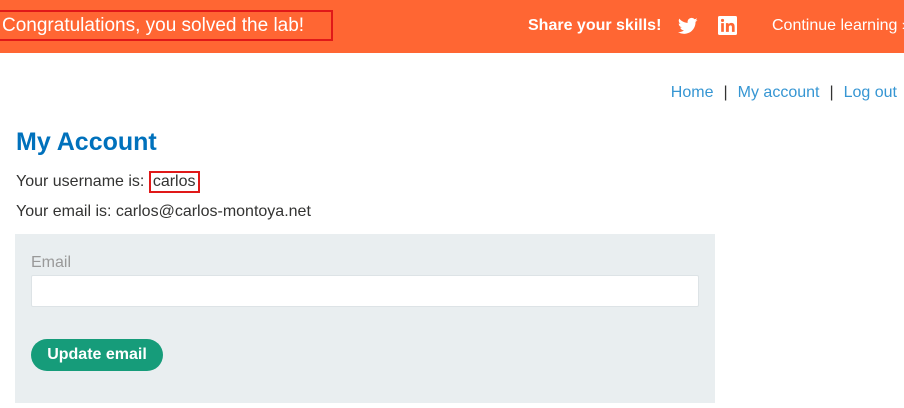 The image size is (904, 408). Describe the element at coordinates (870, 92) in the screenshot. I see `nav-logout-link: Log out` at that location.